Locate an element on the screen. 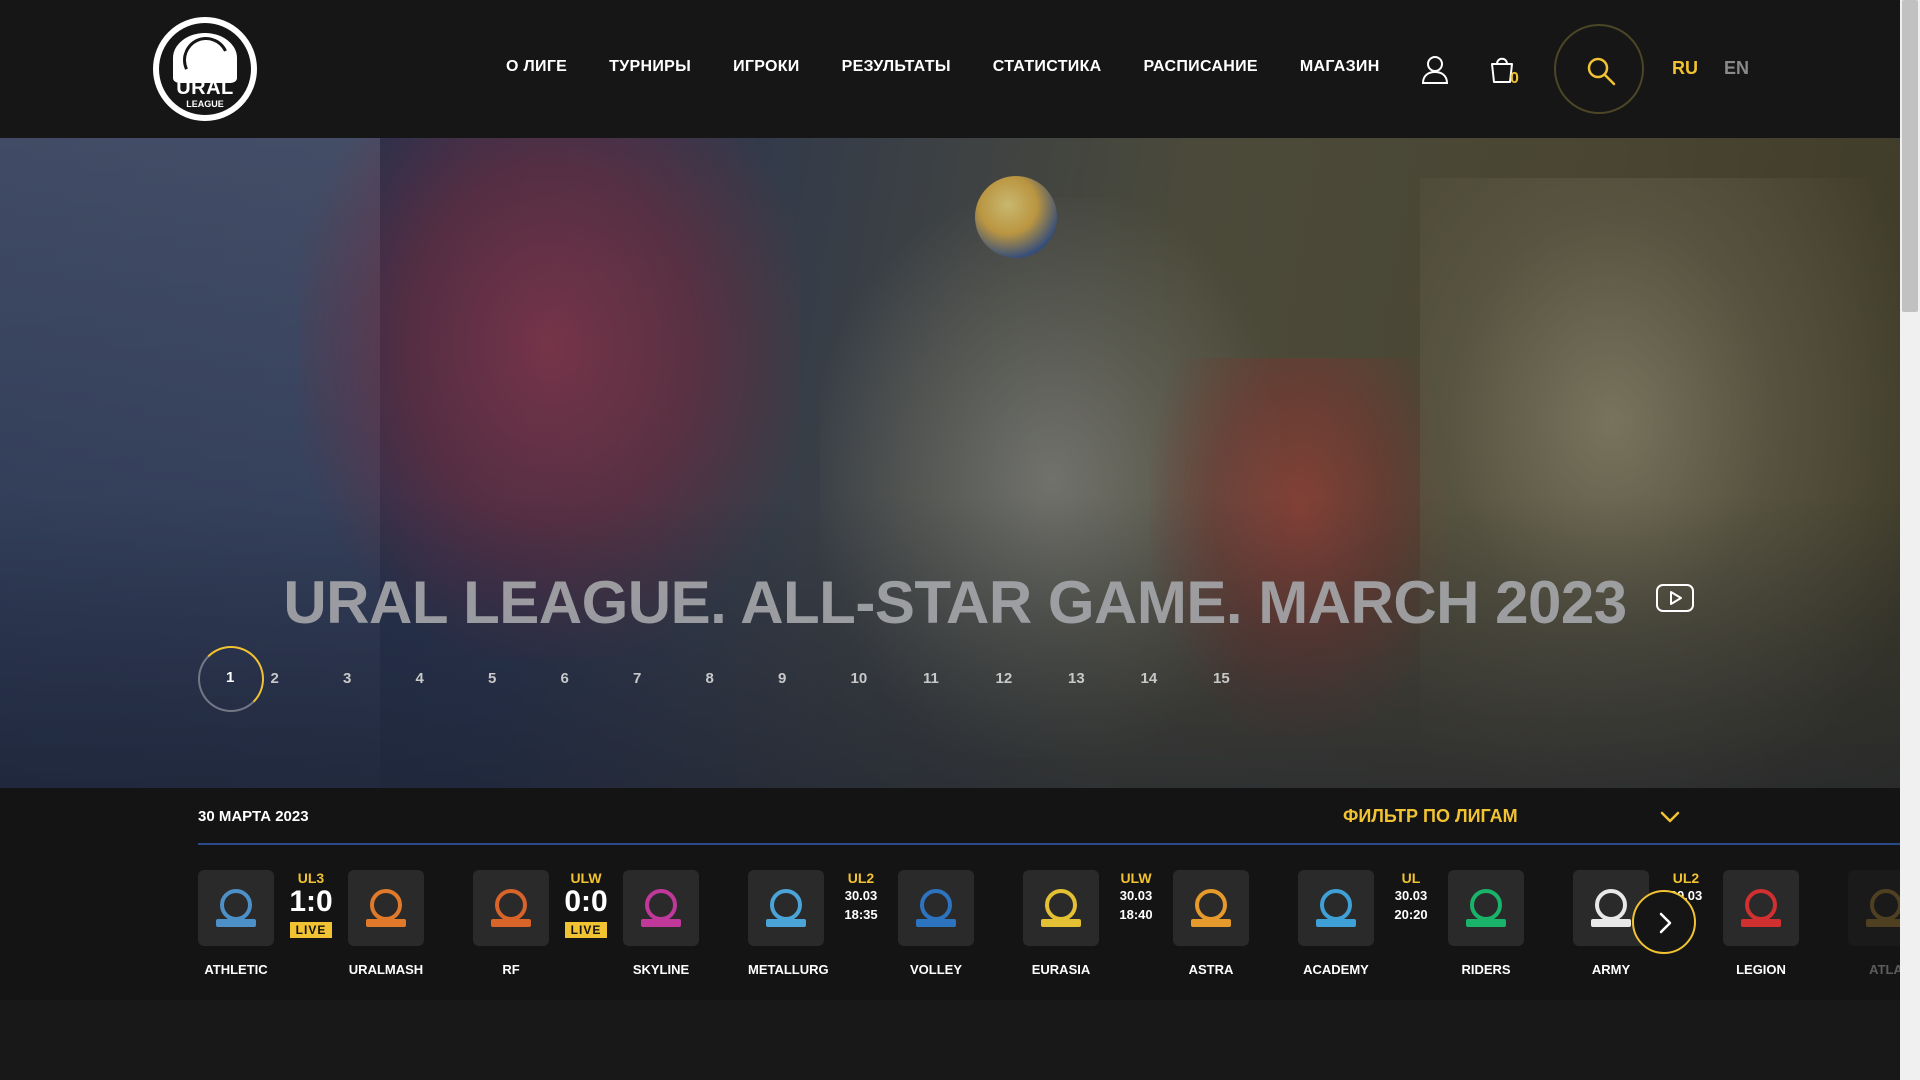 This screenshot has height=1080, width=1920. match-card: ARMYUL230.03...0LEGION is located at coordinates (1709, 930).